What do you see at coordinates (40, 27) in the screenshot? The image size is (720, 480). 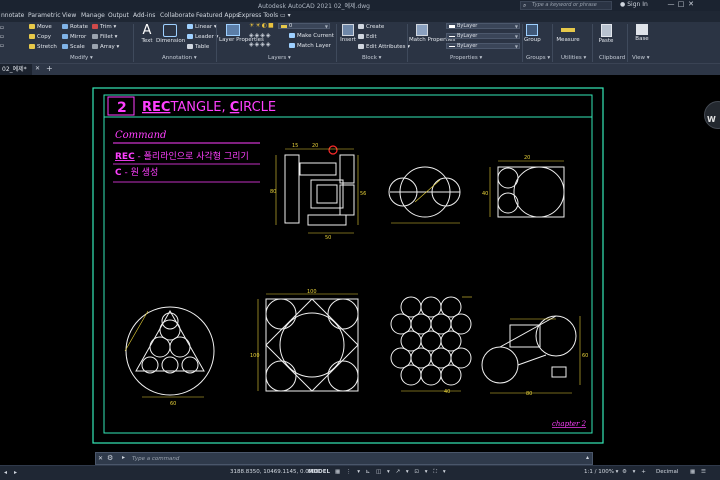 I see `move-button: Move` at bounding box center [40, 27].